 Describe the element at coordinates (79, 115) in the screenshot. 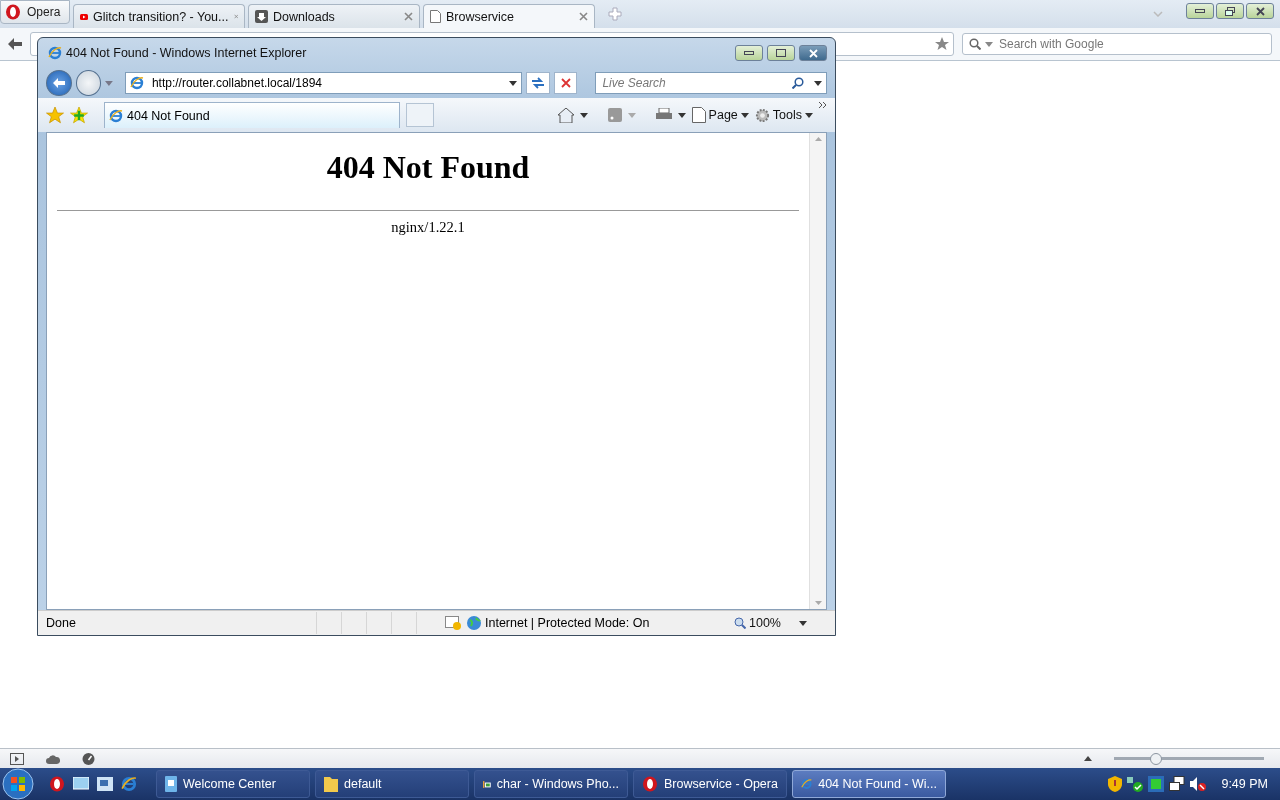

I see `add-favorite-icon` at that location.